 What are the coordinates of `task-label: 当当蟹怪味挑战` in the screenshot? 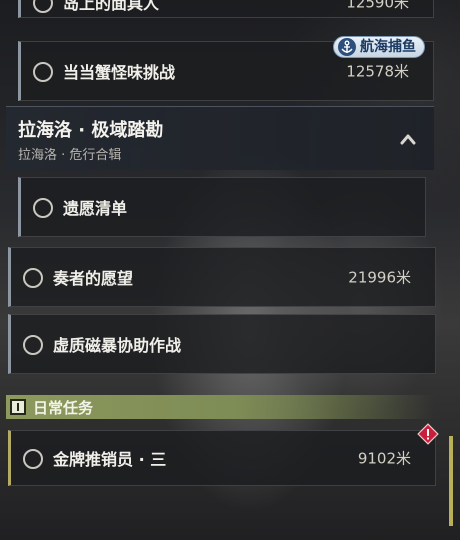 It's located at (119, 72).